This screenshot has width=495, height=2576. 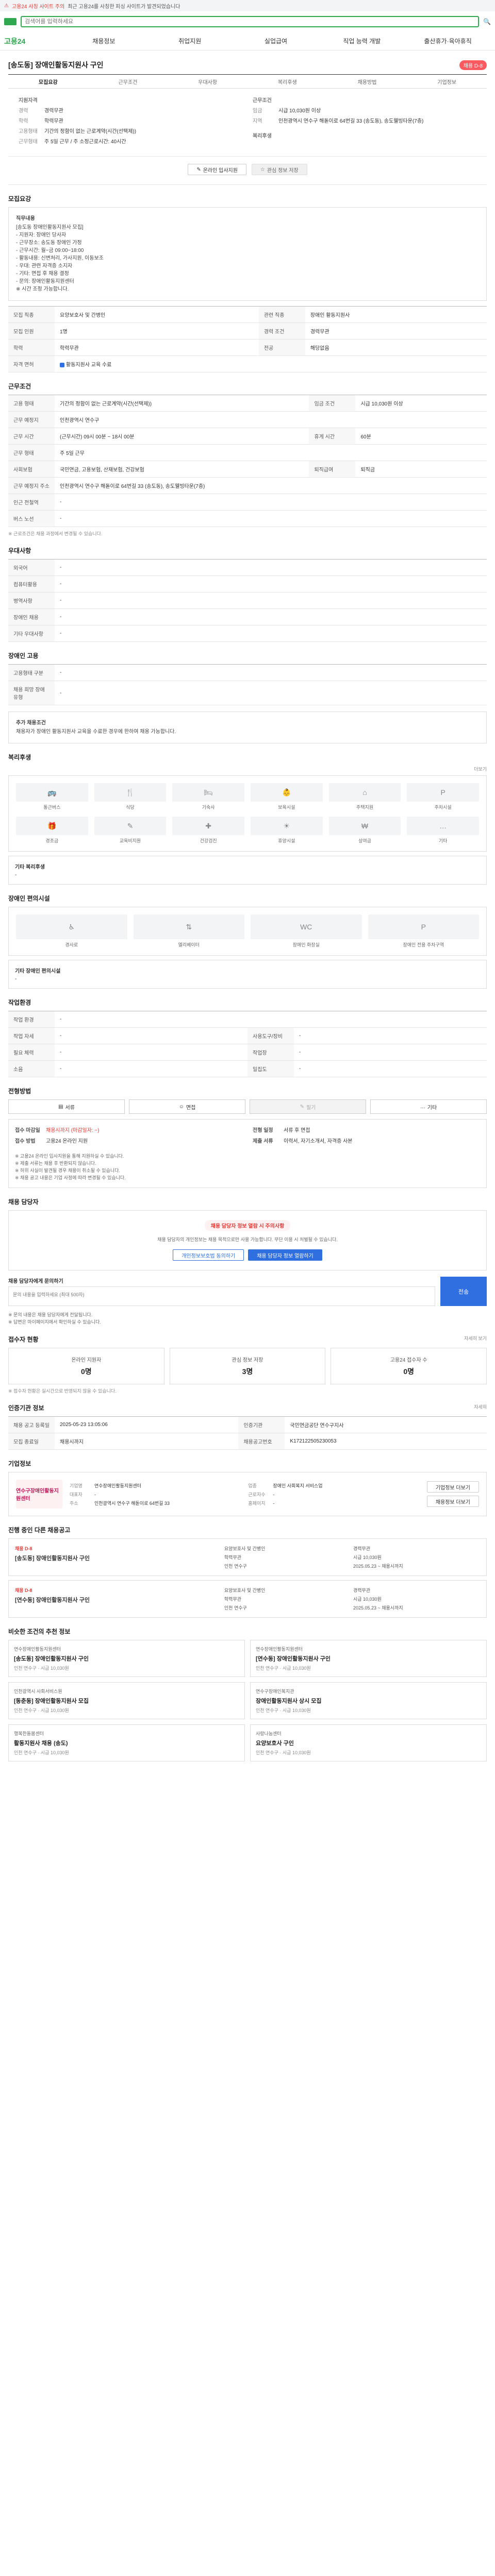 What do you see at coordinates (217, 169) in the screenshot?
I see `apply-button: ✎ 온라인 입사지원` at bounding box center [217, 169].